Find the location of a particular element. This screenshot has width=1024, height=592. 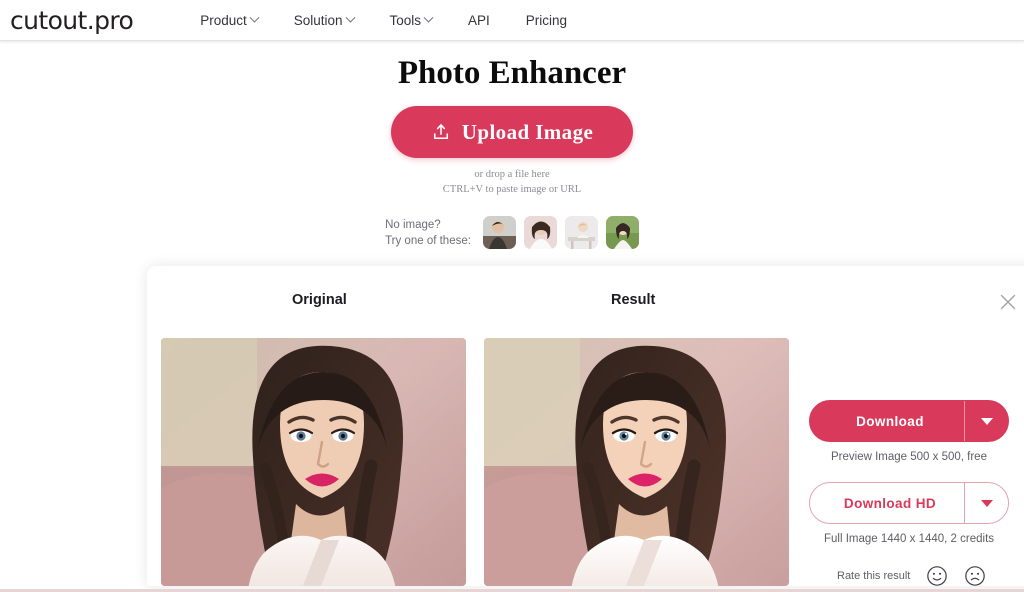

drop-hint-line-2: CTRL+V to paste image or URL is located at coordinates (512, 189).